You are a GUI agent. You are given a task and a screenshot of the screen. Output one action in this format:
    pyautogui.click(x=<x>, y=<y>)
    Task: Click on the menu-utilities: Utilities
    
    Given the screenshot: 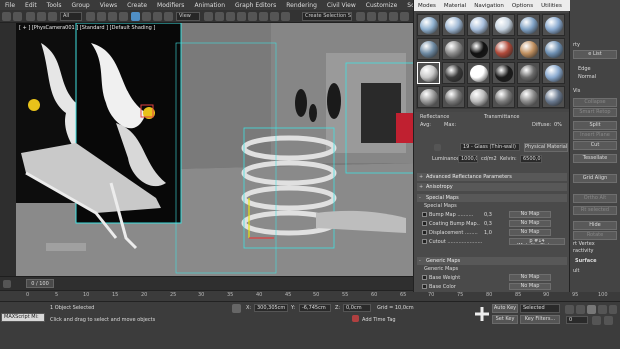 What is the action you would take?
    pyautogui.click(x=551, y=6)
    